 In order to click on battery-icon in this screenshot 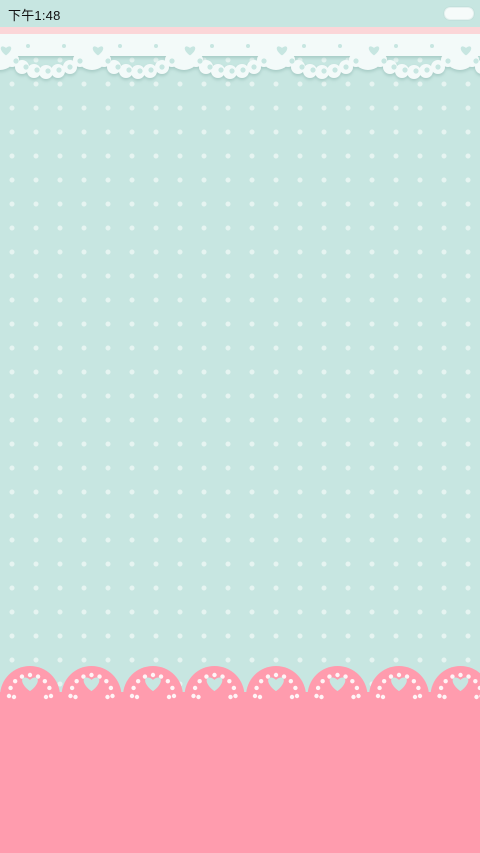, I will do `click(459, 13)`.